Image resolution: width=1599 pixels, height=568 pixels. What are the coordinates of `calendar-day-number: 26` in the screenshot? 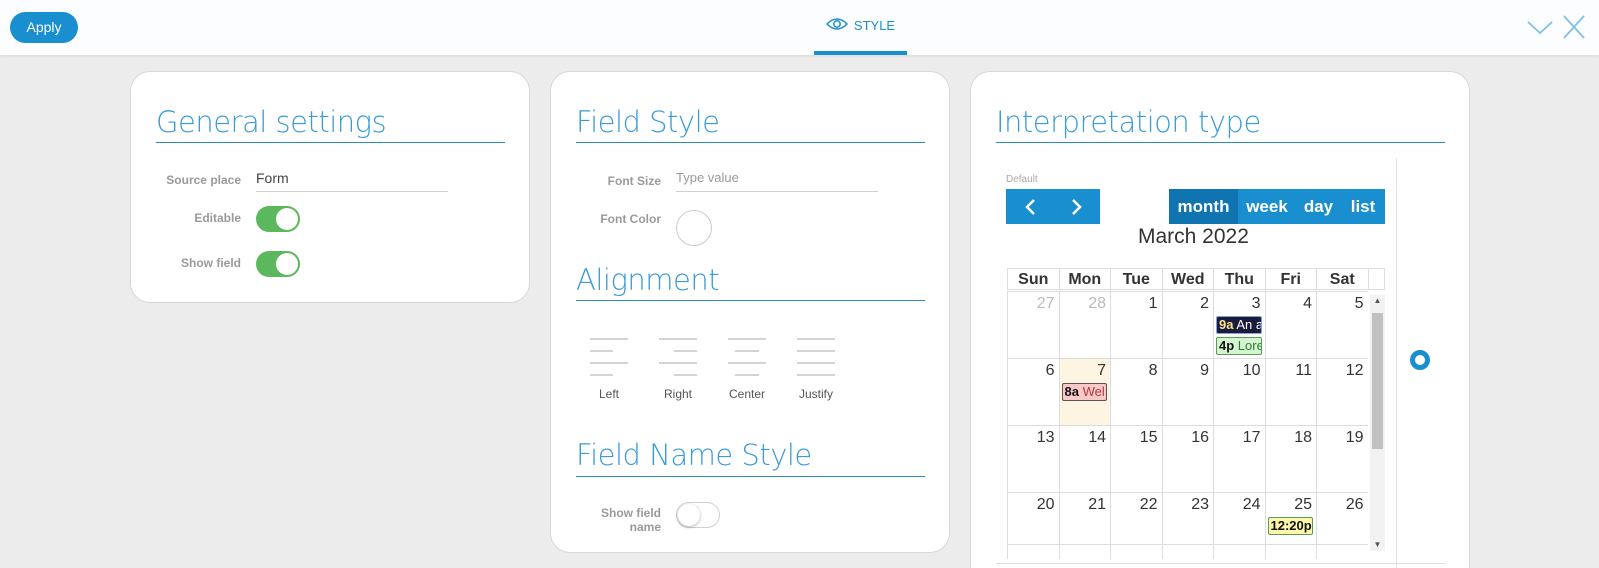 It's located at (1354, 504).